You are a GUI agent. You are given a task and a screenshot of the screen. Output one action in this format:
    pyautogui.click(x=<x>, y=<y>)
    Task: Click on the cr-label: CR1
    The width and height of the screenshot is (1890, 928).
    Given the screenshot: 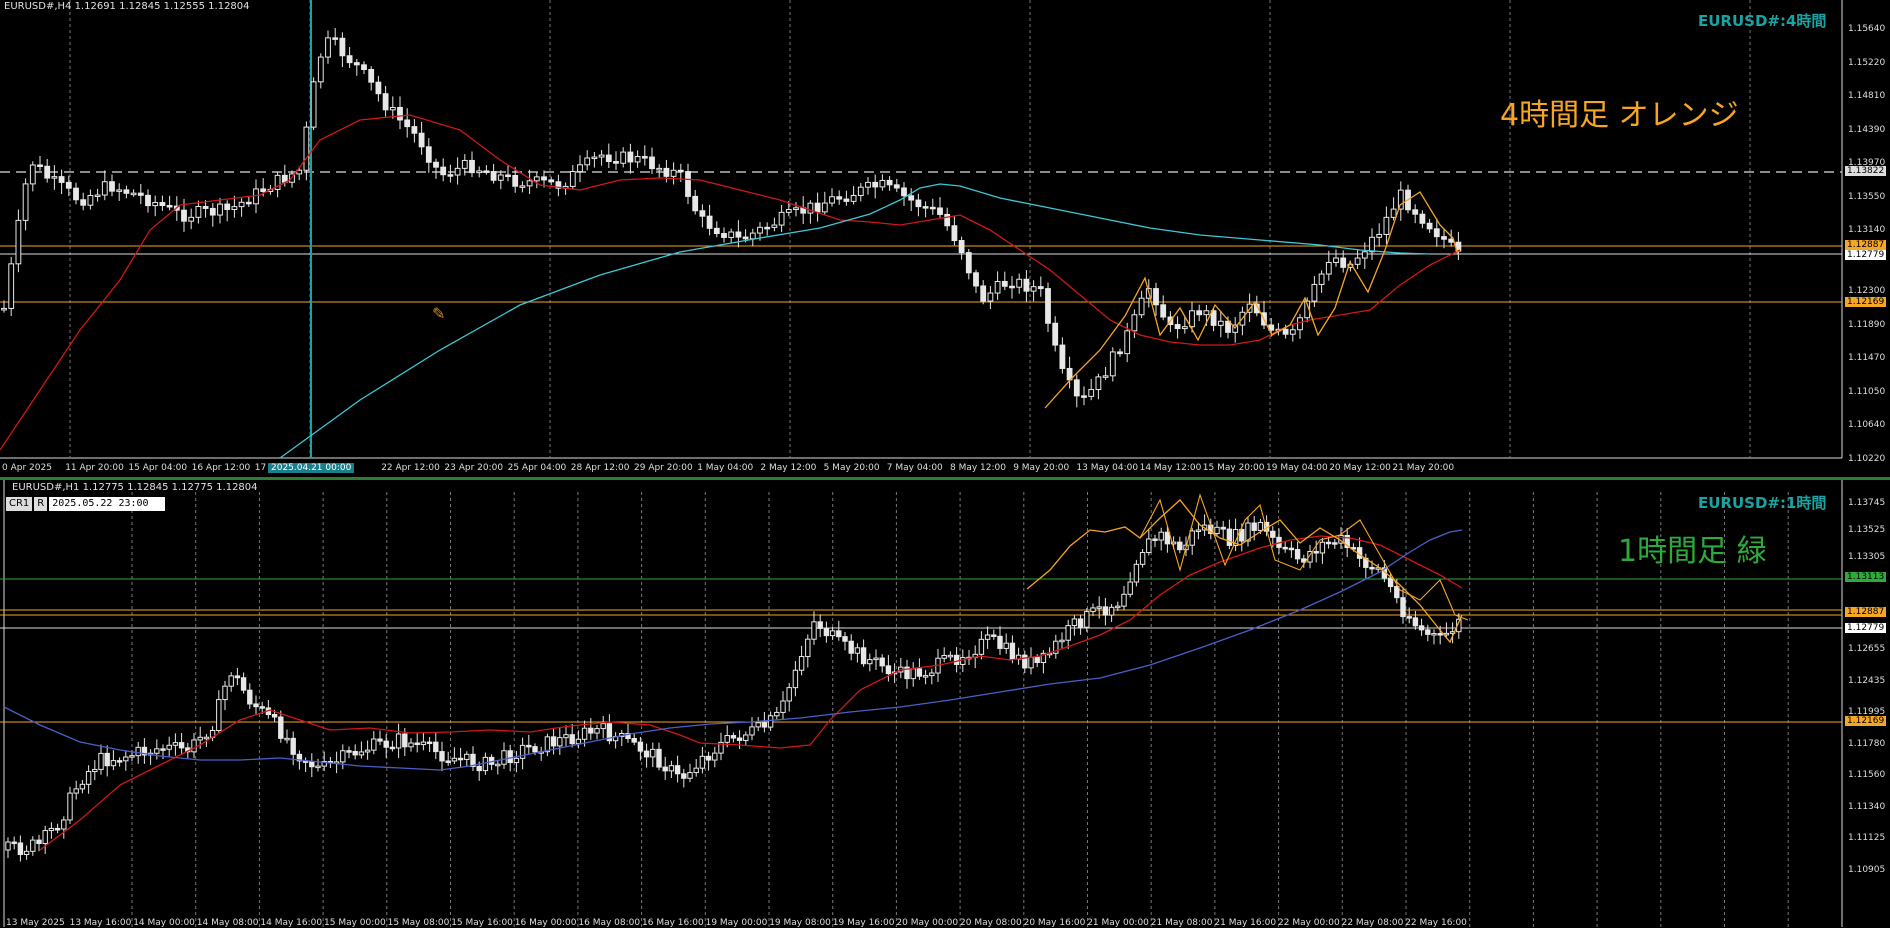 What is the action you would take?
    pyautogui.click(x=19, y=504)
    